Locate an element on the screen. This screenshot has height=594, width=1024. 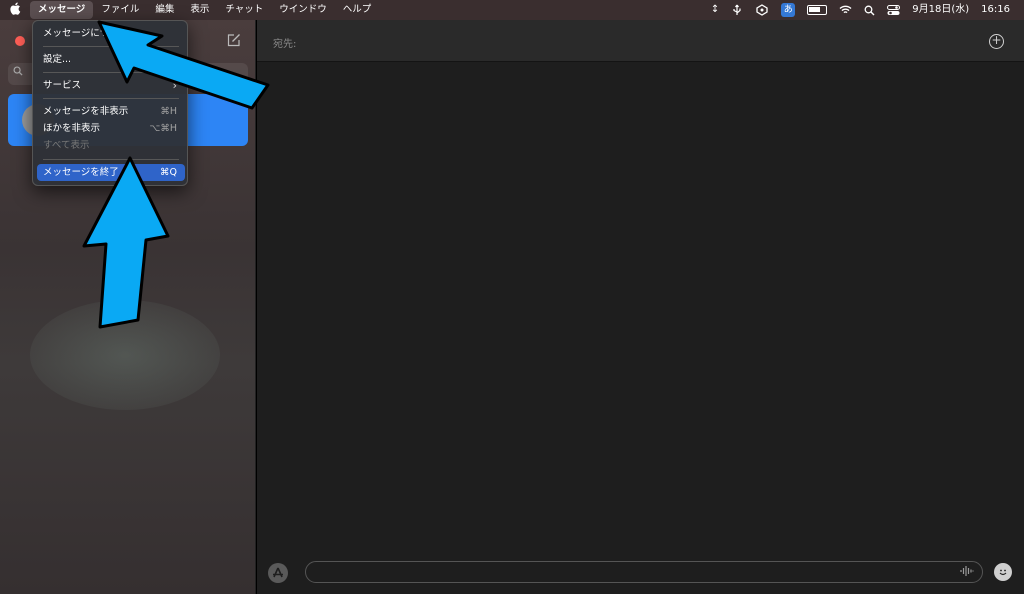
emoji-icon is located at coordinates (1003, 572).